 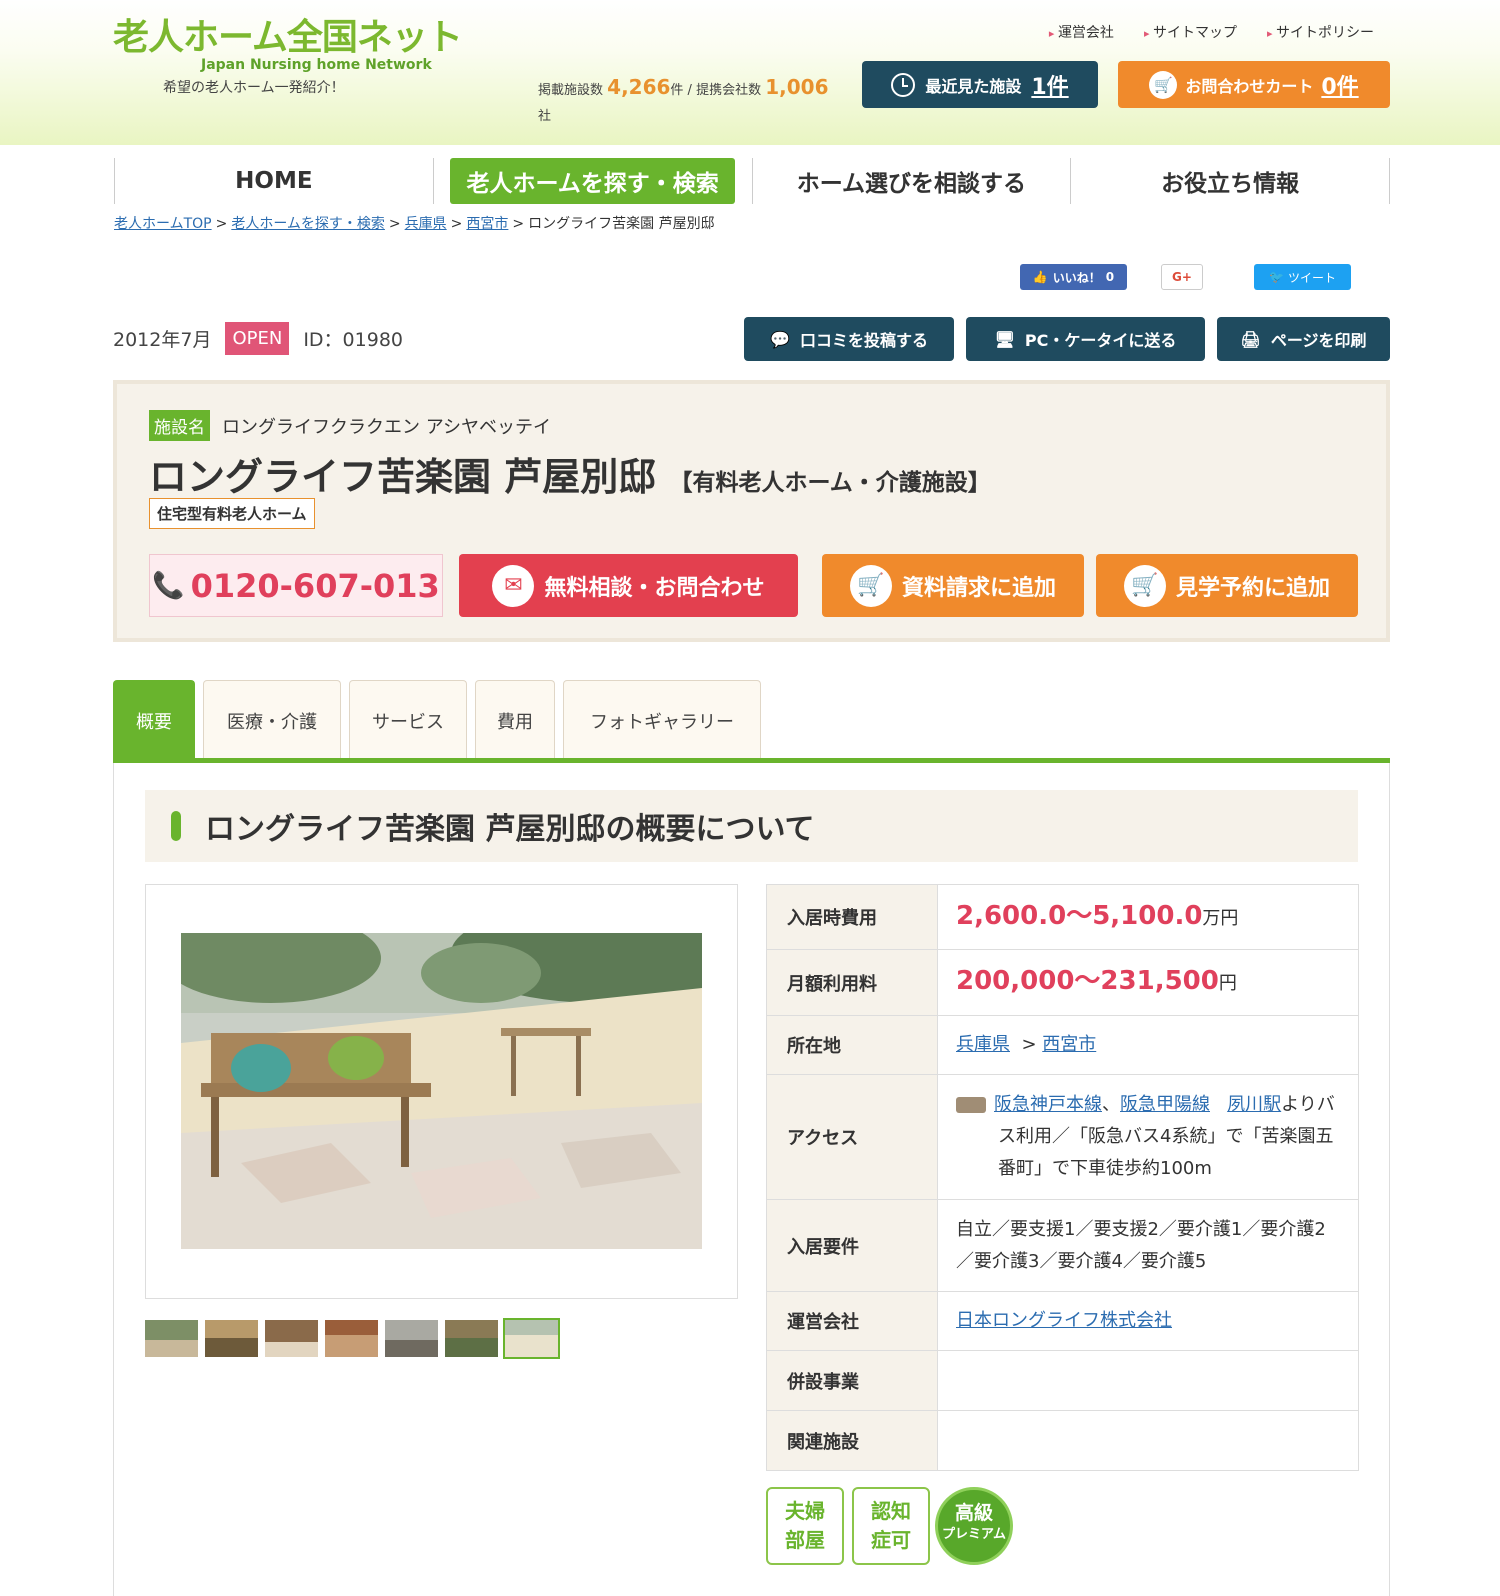 What do you see at coordinates (1190, 32) in the screenshot?
I see `link-sitemap: サイトマップ` at bounding box center [1190, 32].